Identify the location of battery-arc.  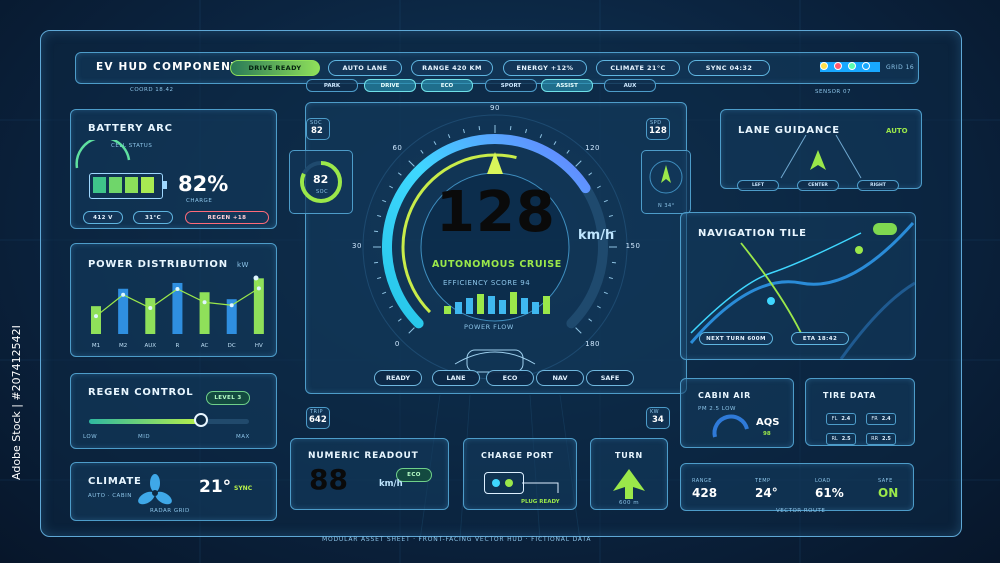
(103, 154).